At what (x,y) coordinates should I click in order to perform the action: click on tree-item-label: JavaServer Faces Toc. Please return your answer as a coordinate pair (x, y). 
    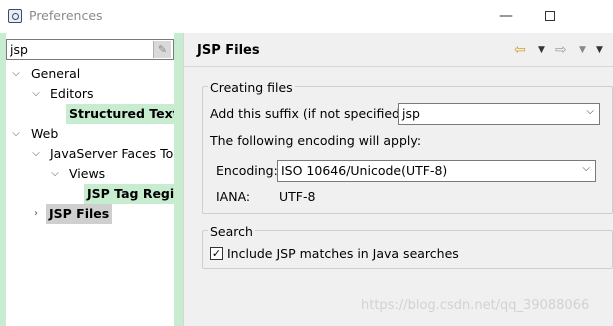
    Looking at the image, I should click on (112, 153).